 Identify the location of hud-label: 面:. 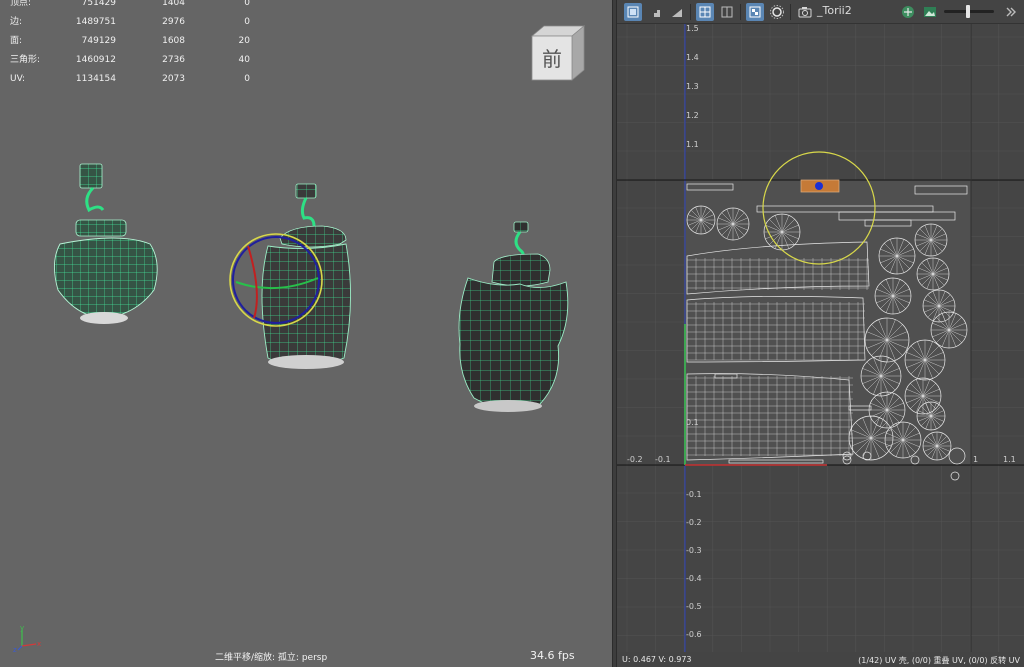
(16, 41).